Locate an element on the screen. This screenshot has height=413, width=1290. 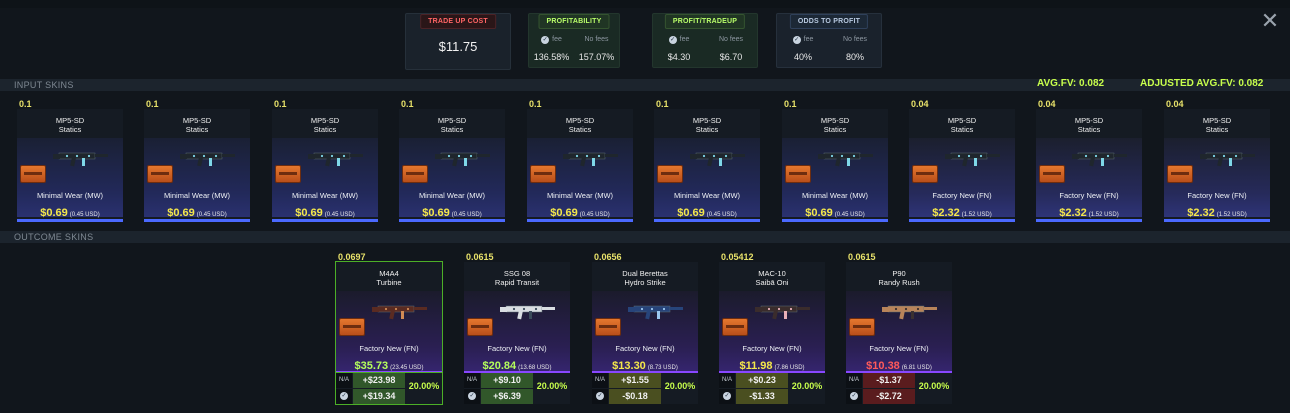
skin-name: M4A4 Turbine is located at coordinates (389, 278).